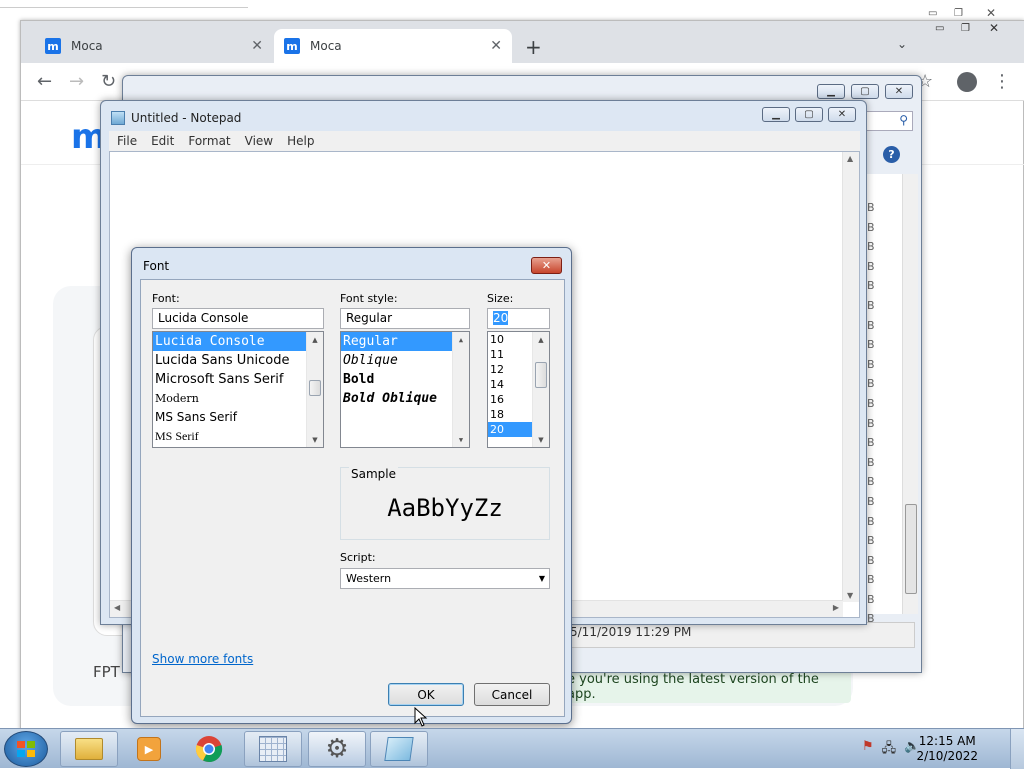  I want to click on font-style-input: Regular, so click(405, 318).